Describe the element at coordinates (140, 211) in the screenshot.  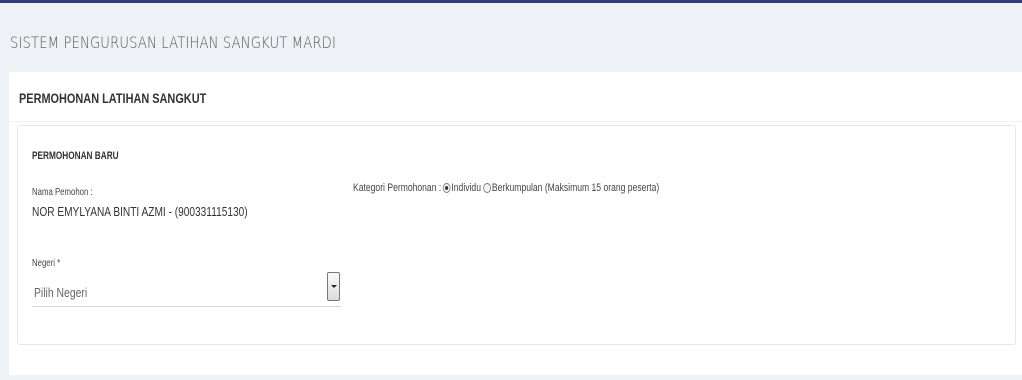
I see `applicant-value: NOR EMYLYANA BINTI AZMI - (900331115130)` at that location.